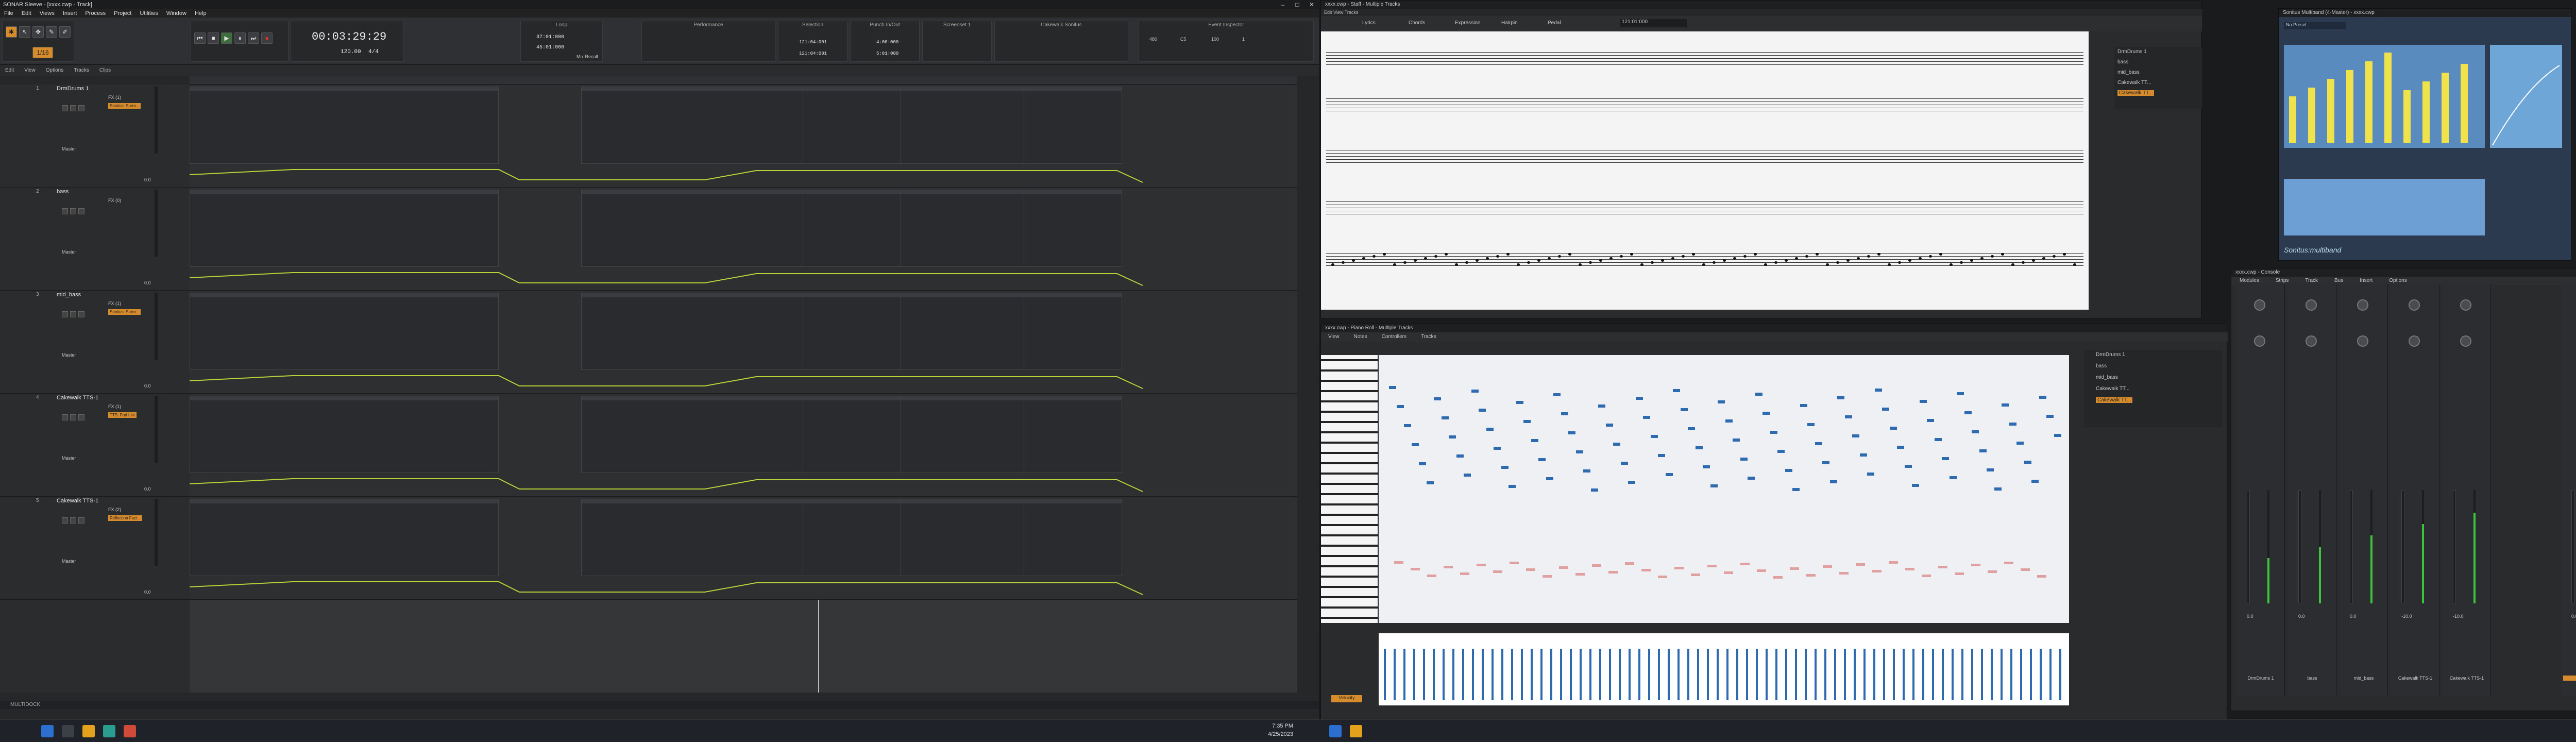  I want to click on move-tool-button: ✥, so click(38, 32).